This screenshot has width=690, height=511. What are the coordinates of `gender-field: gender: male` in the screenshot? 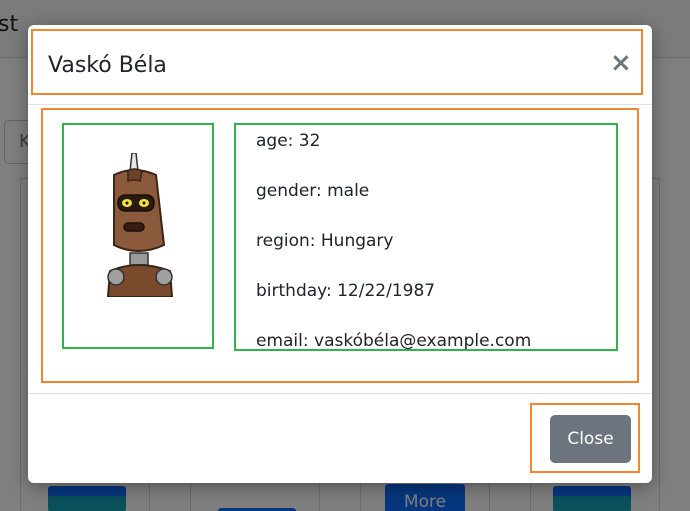 It's located at (313, 191).